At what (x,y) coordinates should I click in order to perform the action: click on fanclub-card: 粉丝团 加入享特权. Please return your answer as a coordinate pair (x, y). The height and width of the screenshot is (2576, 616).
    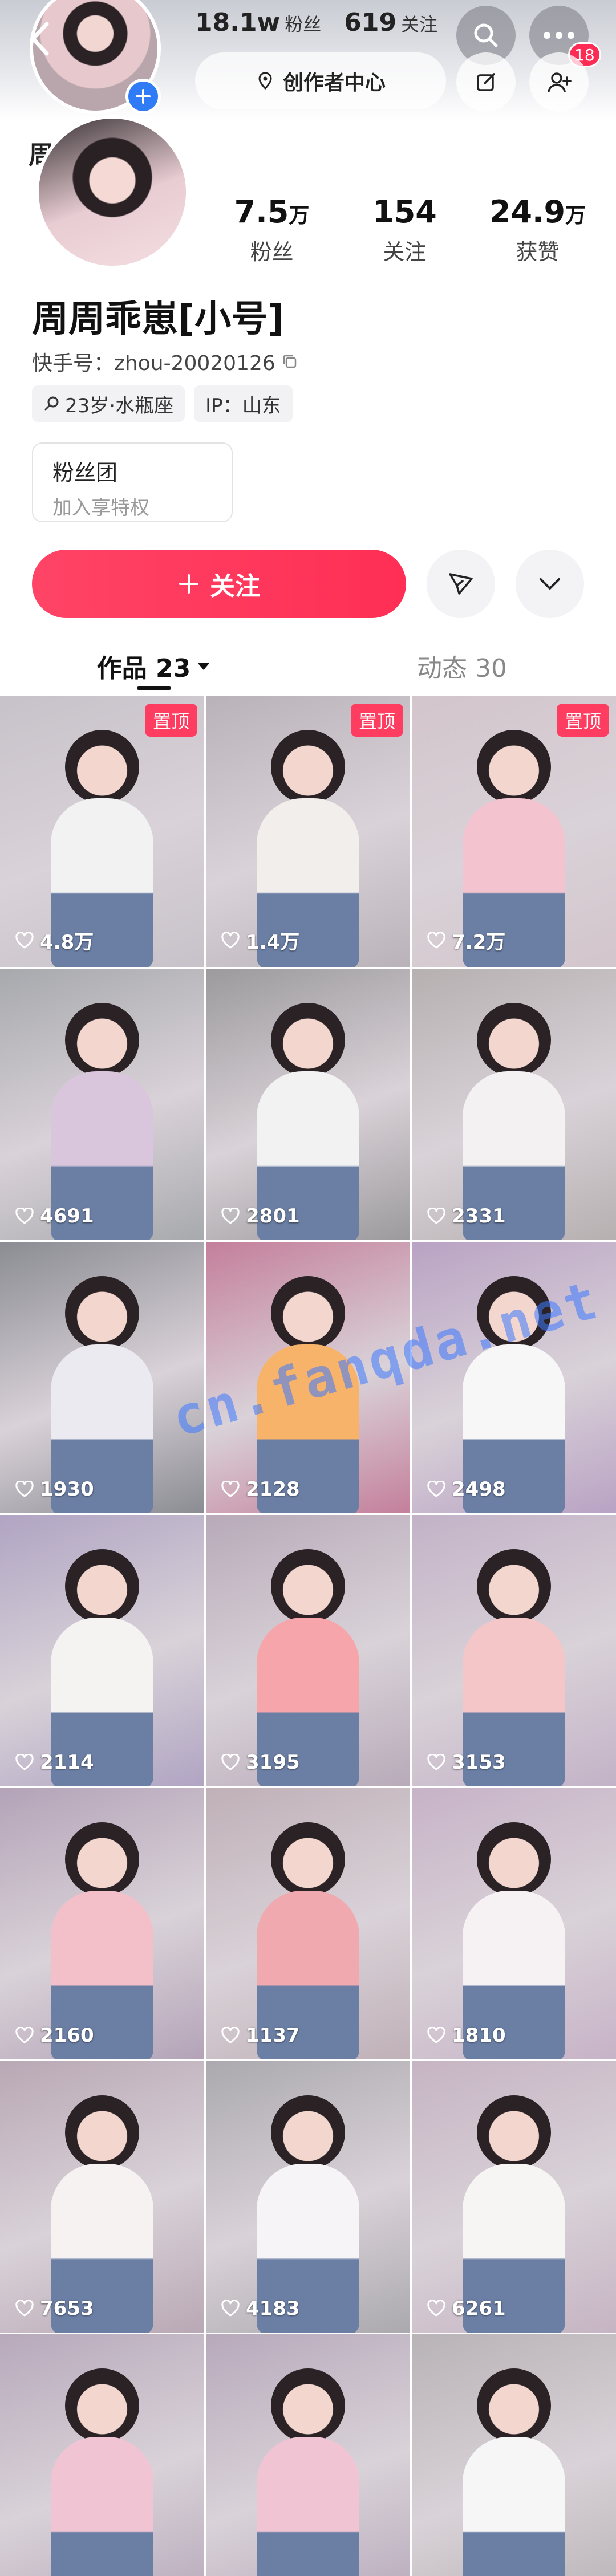
    Looking at the image, I should click on (133, 482).